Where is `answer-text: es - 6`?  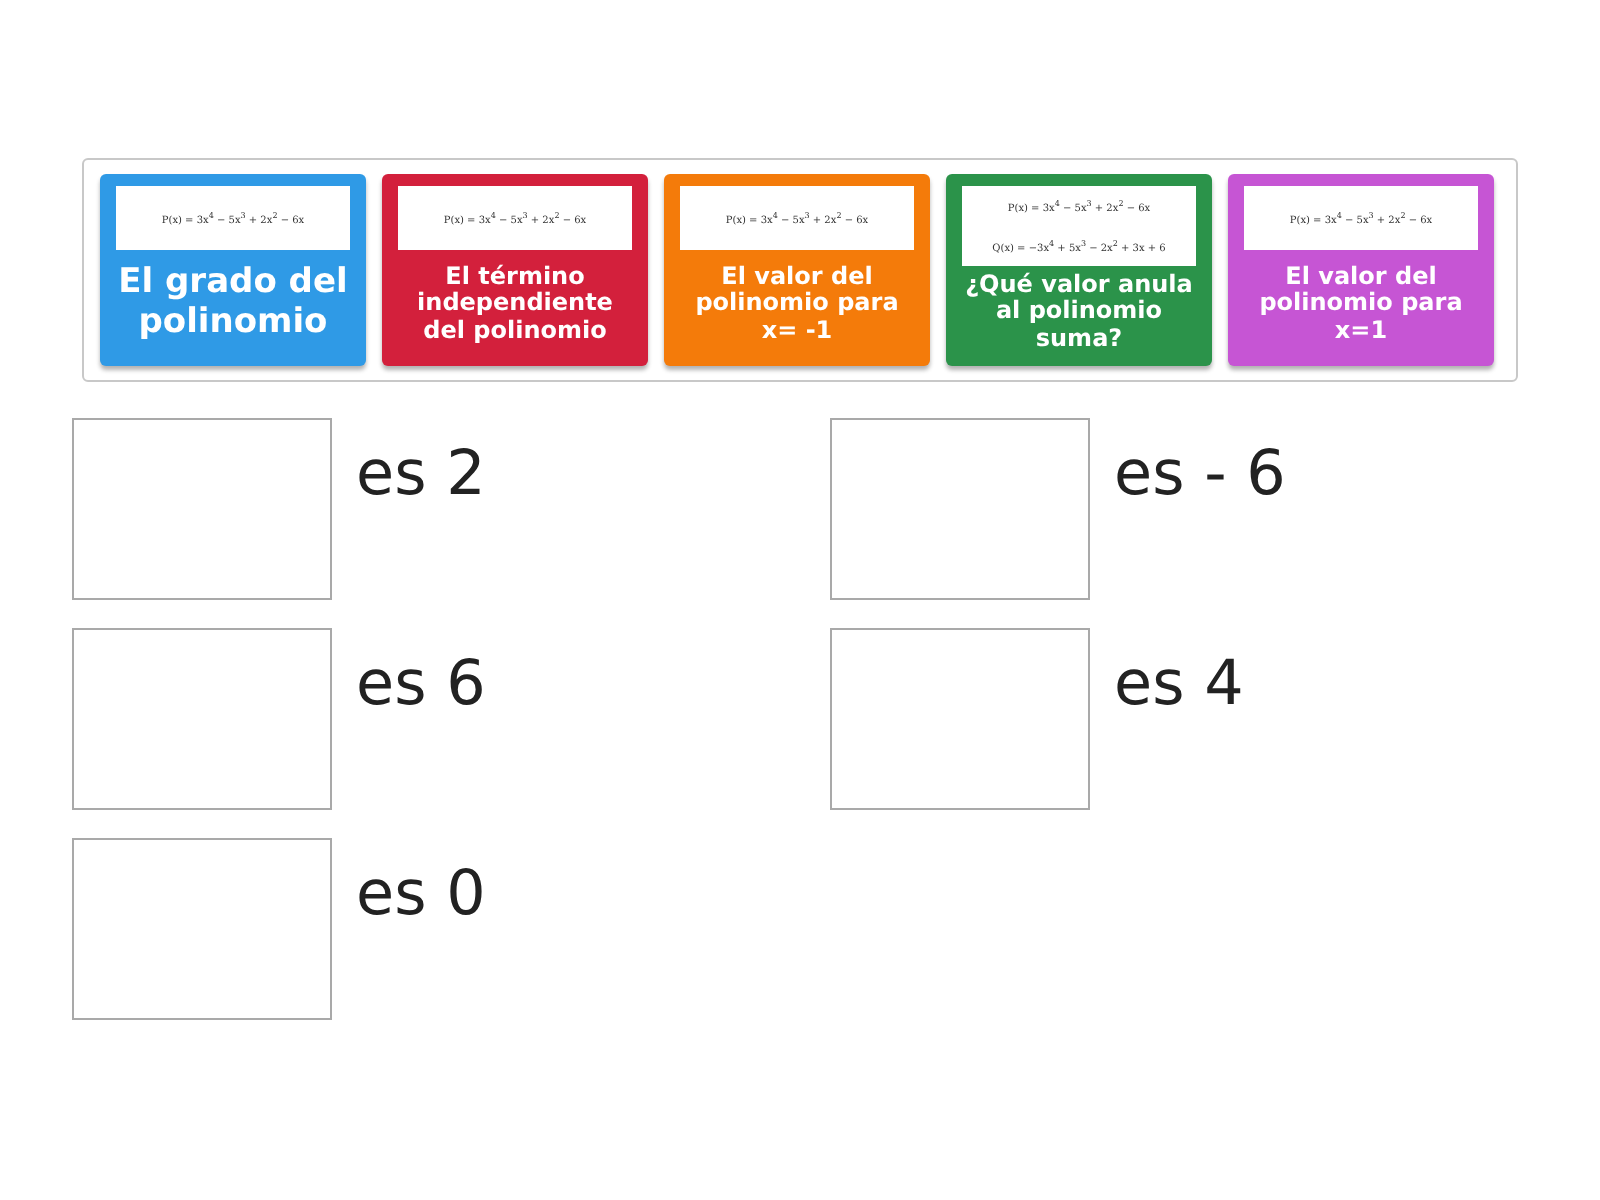
answer-text: es - 6 is located at coordinates (1200, 473).